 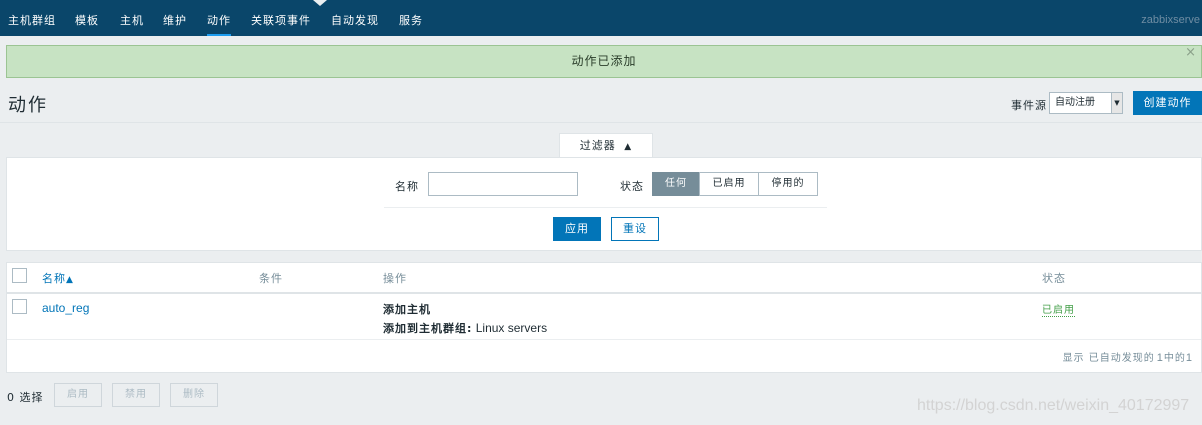 I want to click on collapse-arrow-icon: ▲, so click(x=628, y=147).